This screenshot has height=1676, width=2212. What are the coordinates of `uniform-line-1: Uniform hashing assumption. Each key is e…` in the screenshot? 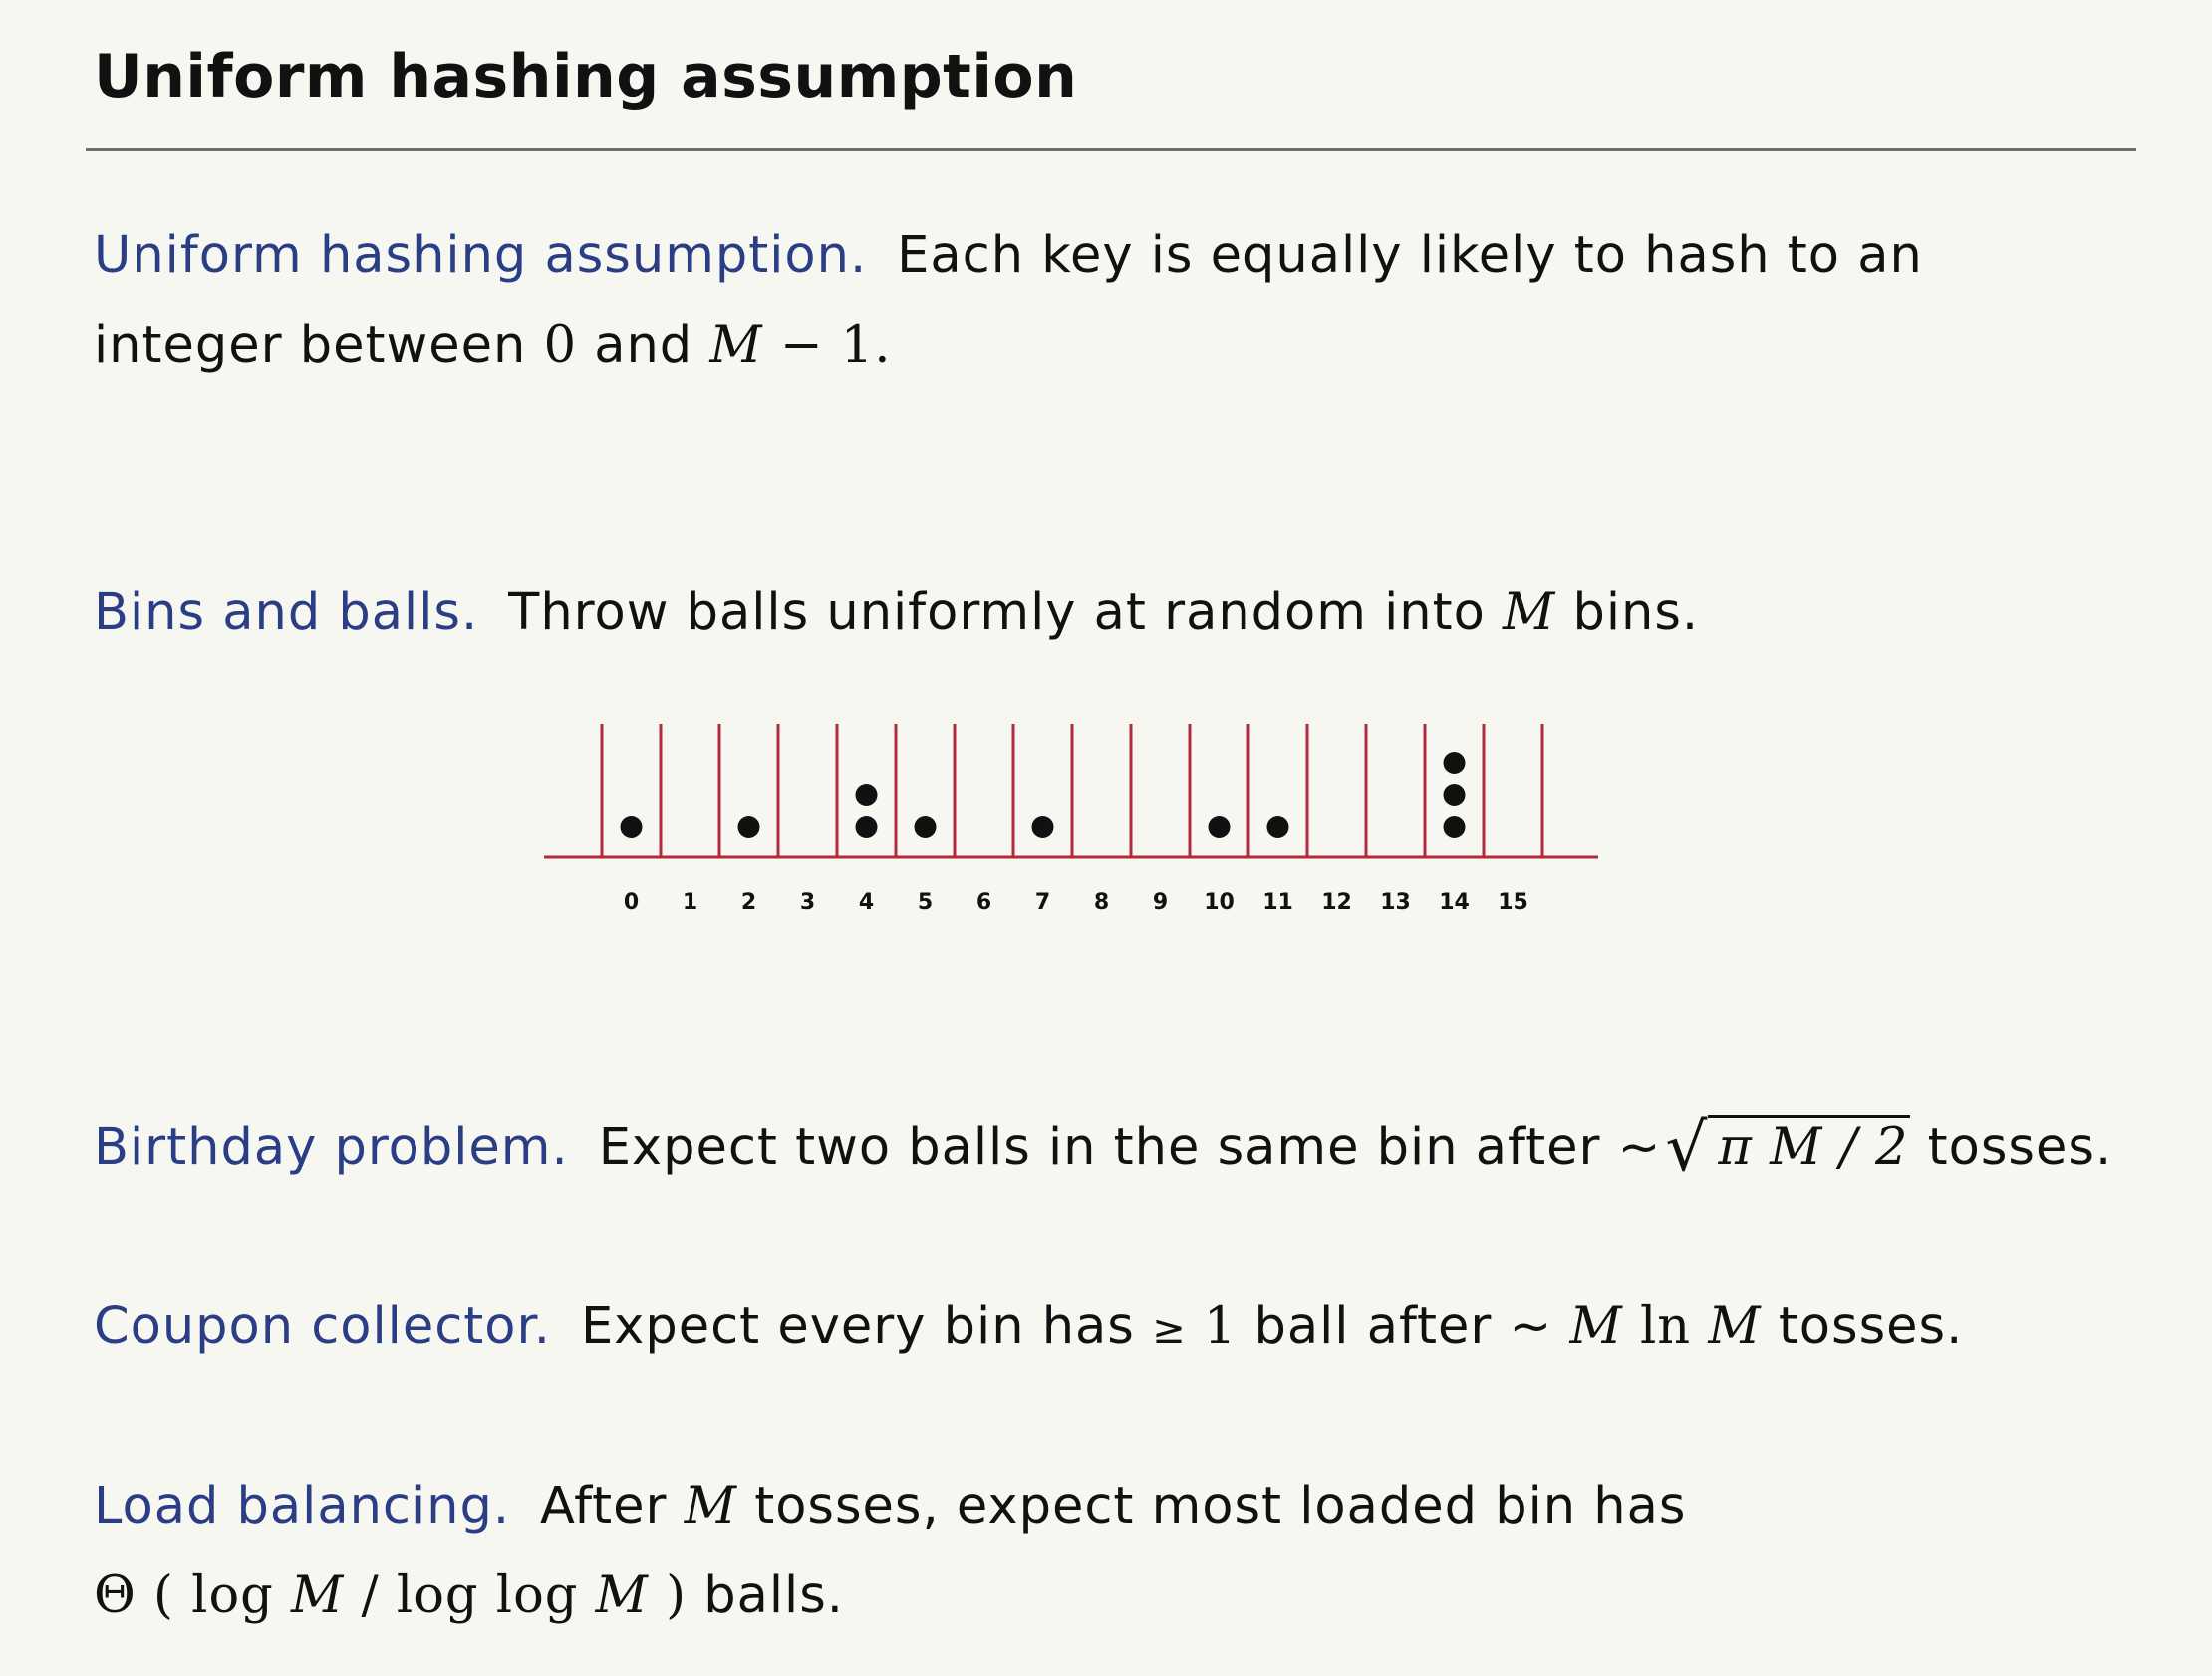 It's located at (1009, 256).